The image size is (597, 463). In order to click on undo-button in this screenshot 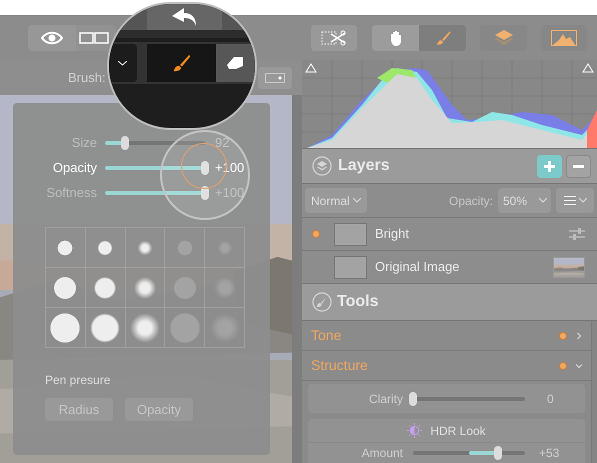, I will do `click(184, 17)`.